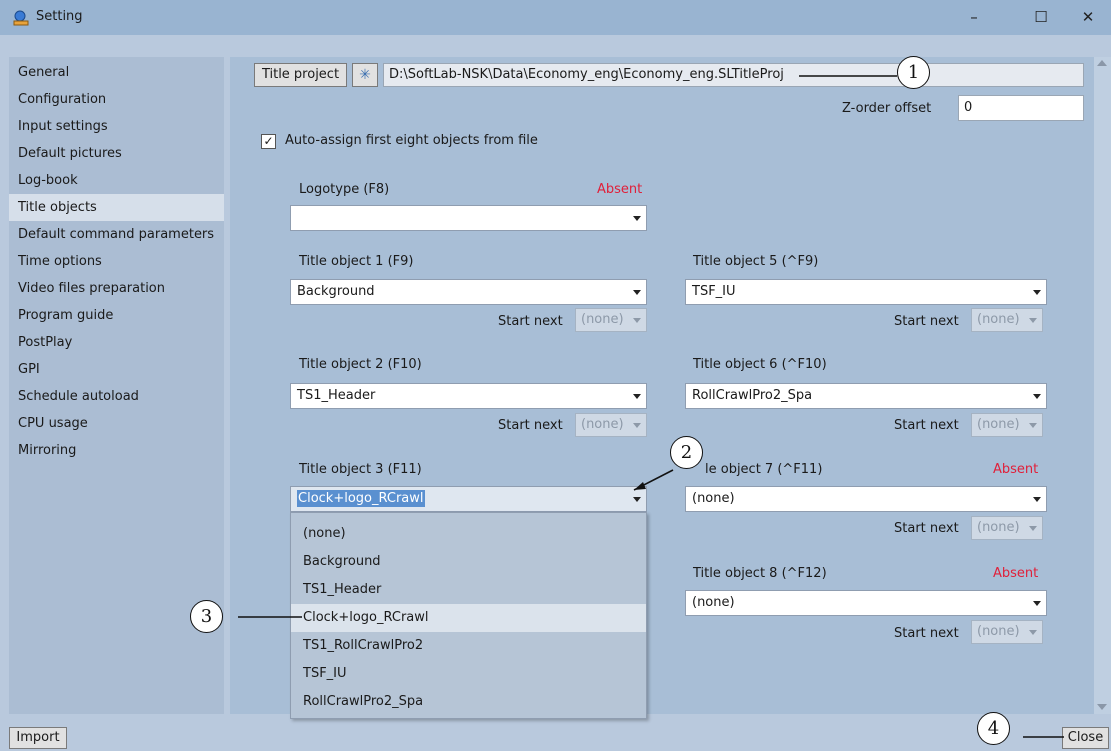 This screenshot has width=1111, height=751. I want to click on asterisk-icon: ✳, so click(365, 75).